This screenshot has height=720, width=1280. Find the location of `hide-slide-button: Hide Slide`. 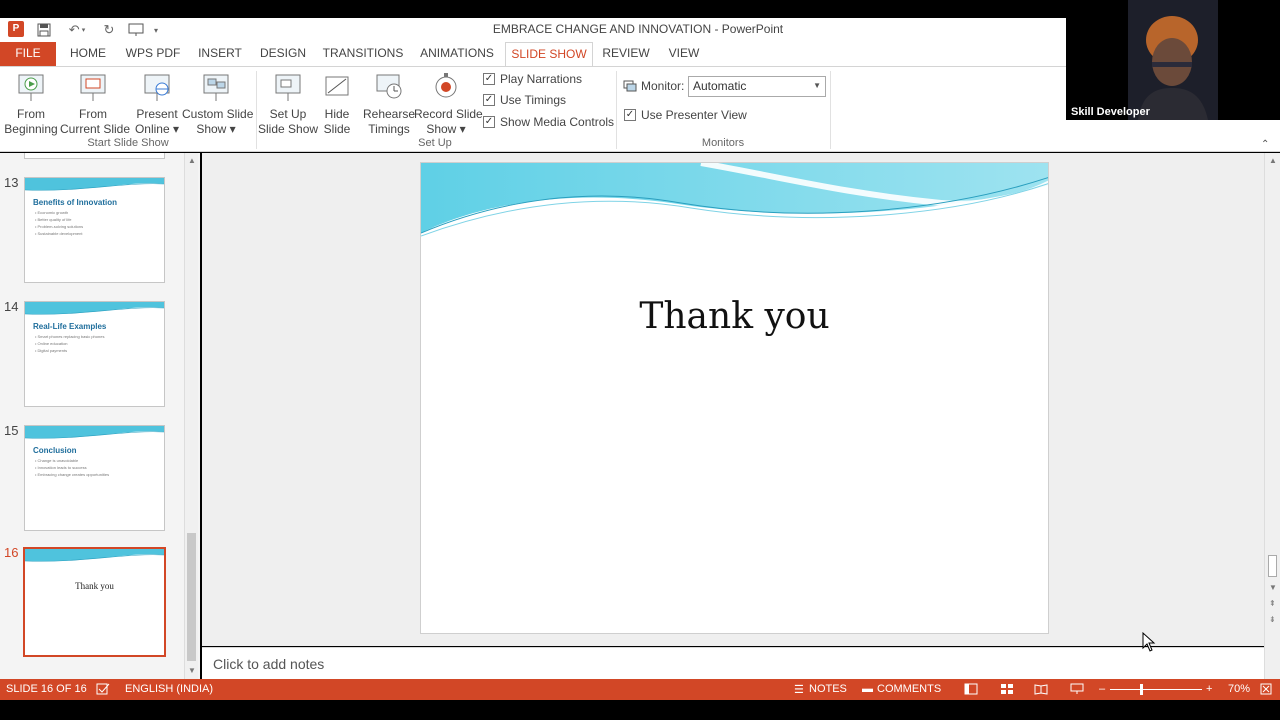

hide-slide-button: Hide Slide is located at coordinates (337, 104).